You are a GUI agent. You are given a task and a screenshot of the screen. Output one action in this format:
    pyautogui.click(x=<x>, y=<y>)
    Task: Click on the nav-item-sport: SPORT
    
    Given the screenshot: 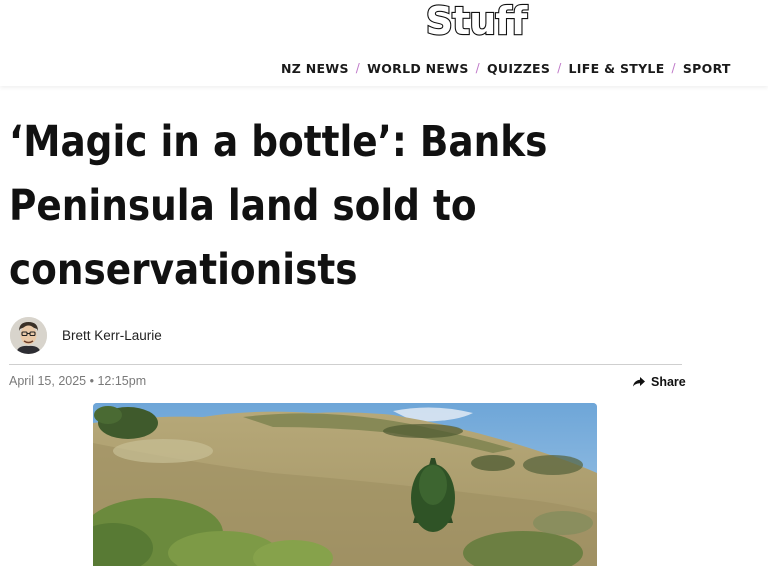 What is the action you would take?
    pyautogui.click(x=707, y=68)
    